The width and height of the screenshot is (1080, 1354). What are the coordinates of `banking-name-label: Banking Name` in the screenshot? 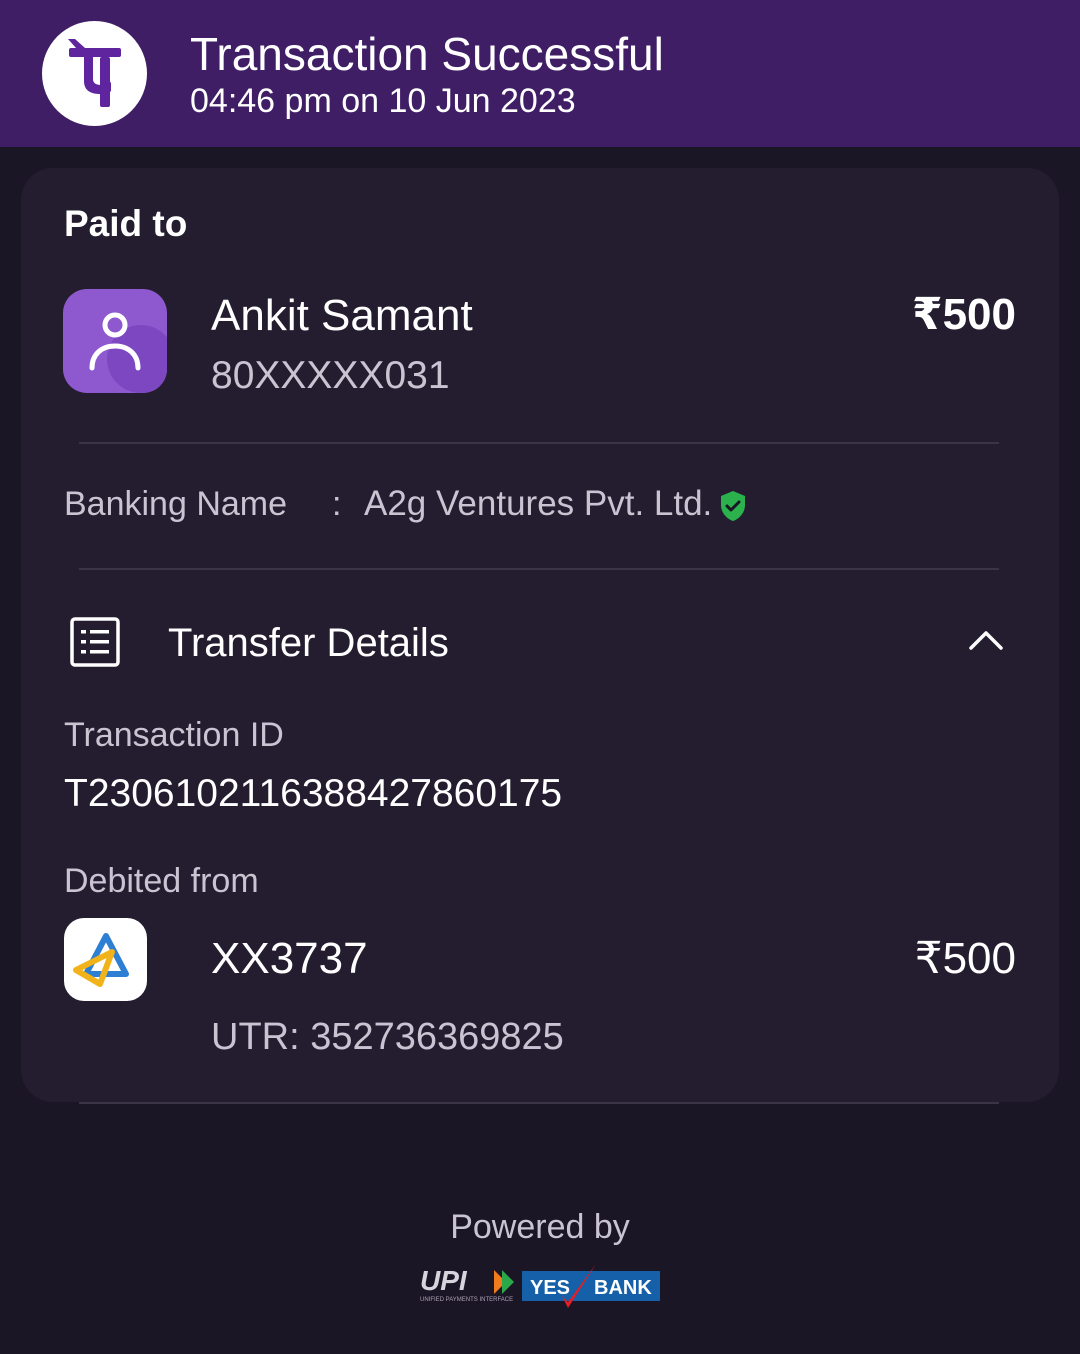 It's located at (176, 504).